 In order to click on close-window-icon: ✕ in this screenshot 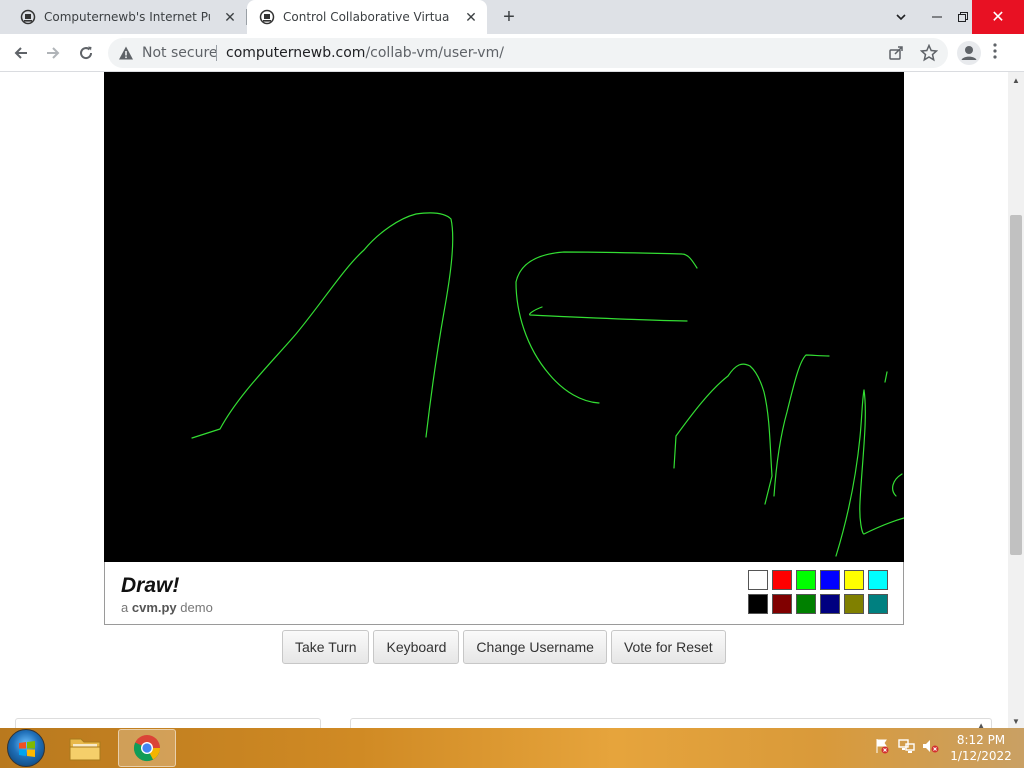, I will do `click(998, 17)`.